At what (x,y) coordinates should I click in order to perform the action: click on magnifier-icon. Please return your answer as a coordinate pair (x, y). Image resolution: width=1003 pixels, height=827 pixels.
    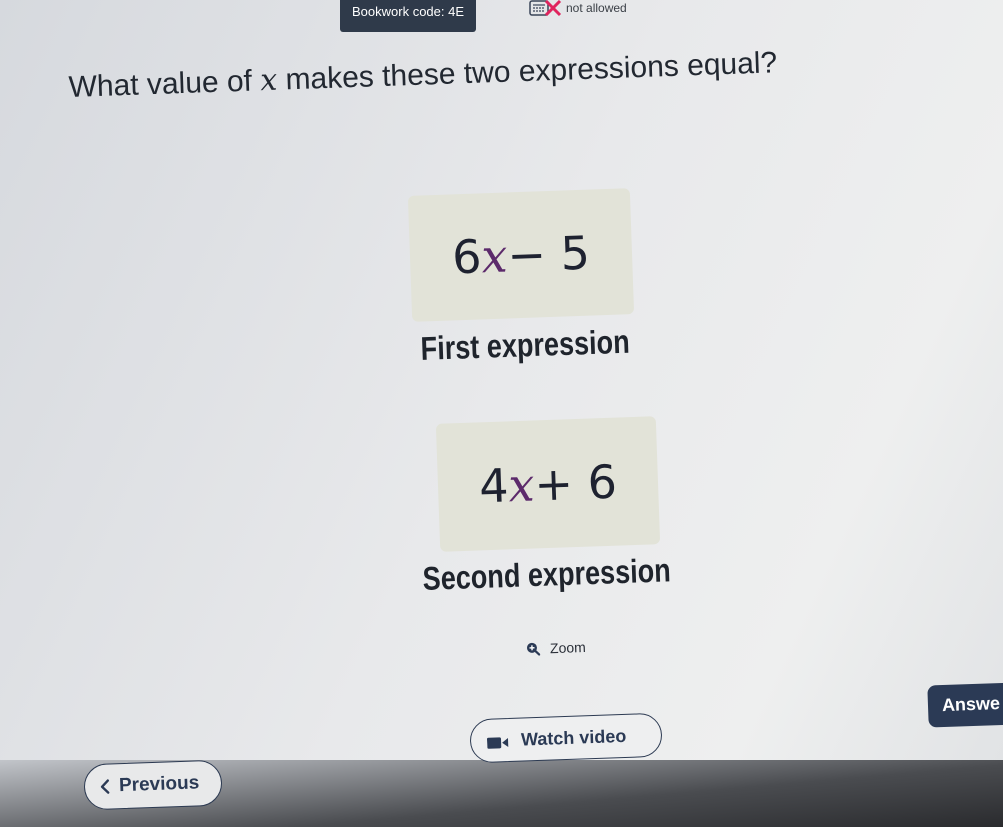
    Looking at the image, I should click on (533, 649).